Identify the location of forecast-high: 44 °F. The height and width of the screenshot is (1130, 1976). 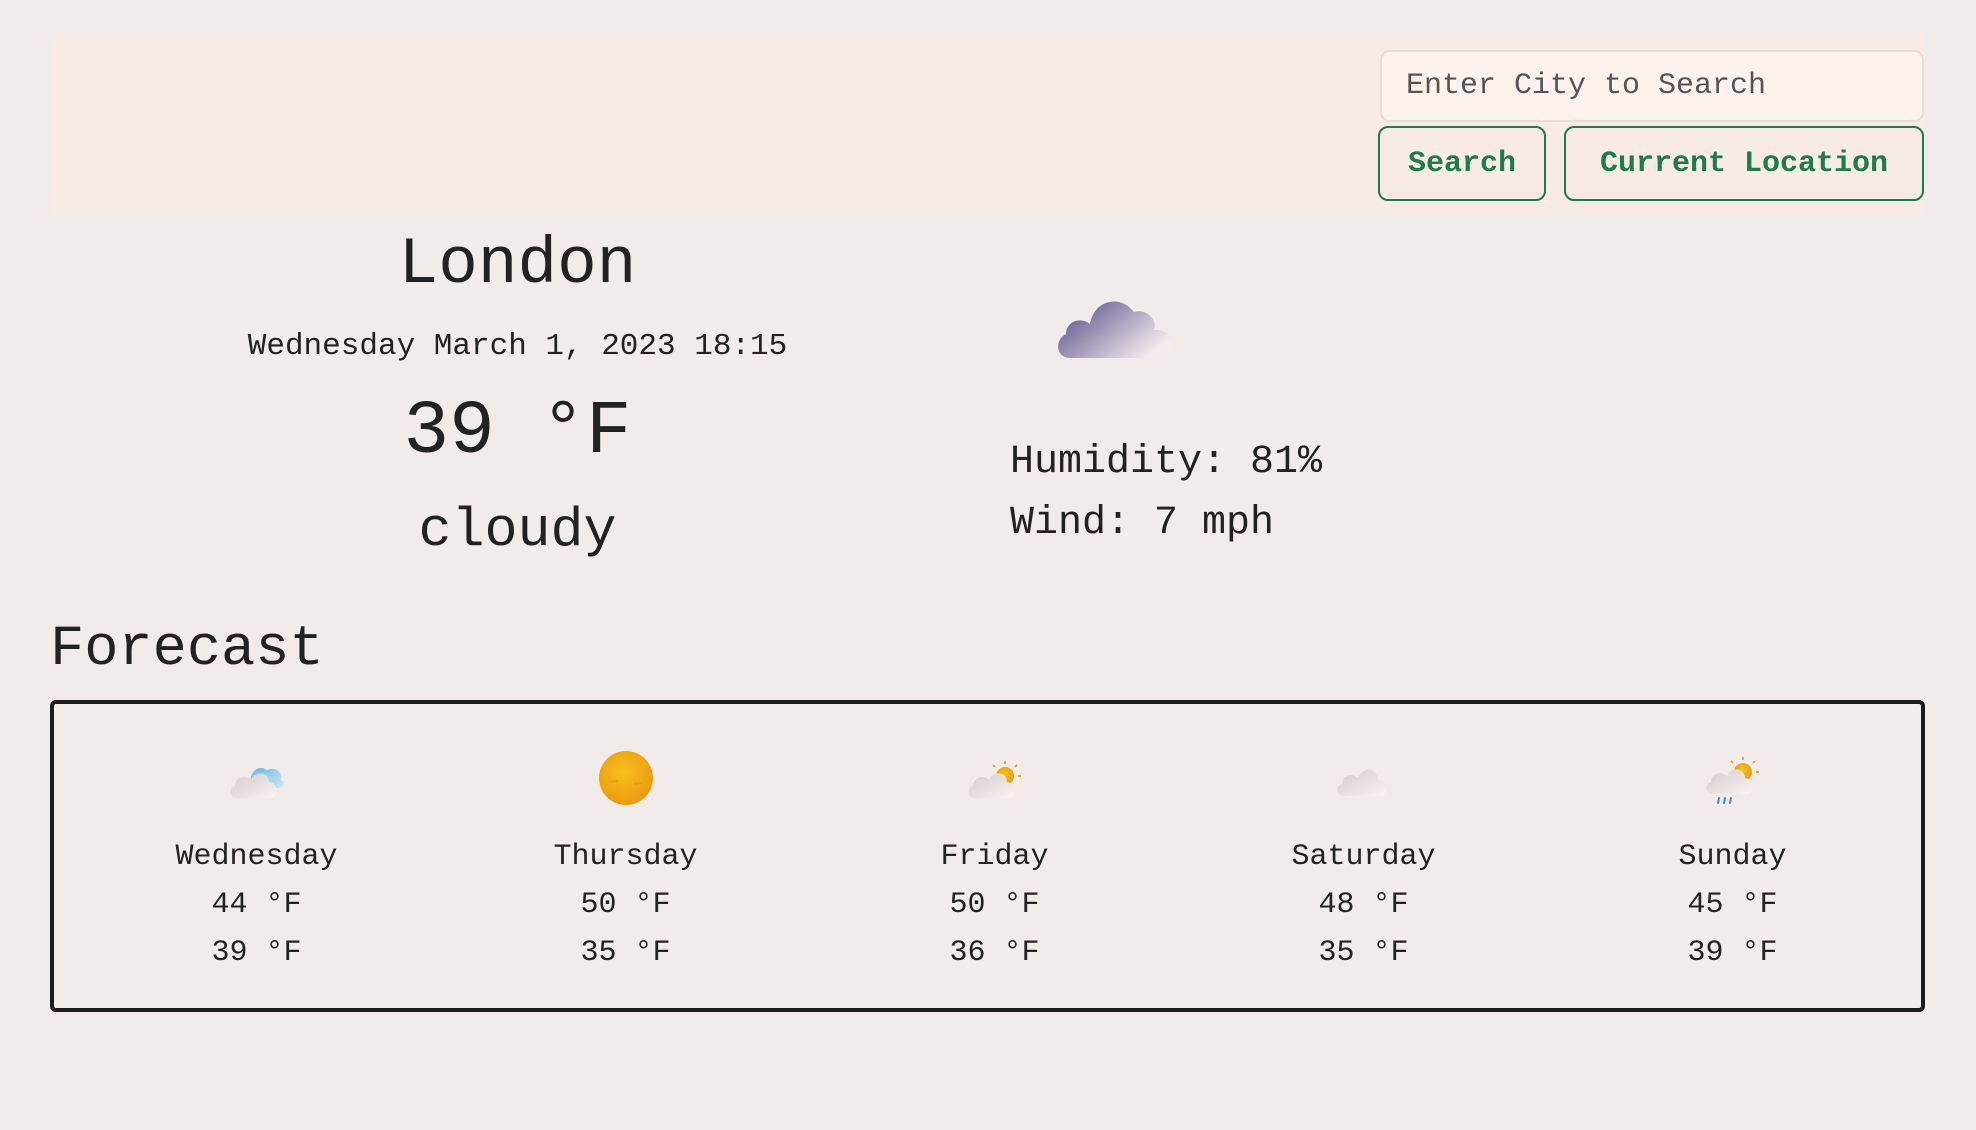
(256, 905).